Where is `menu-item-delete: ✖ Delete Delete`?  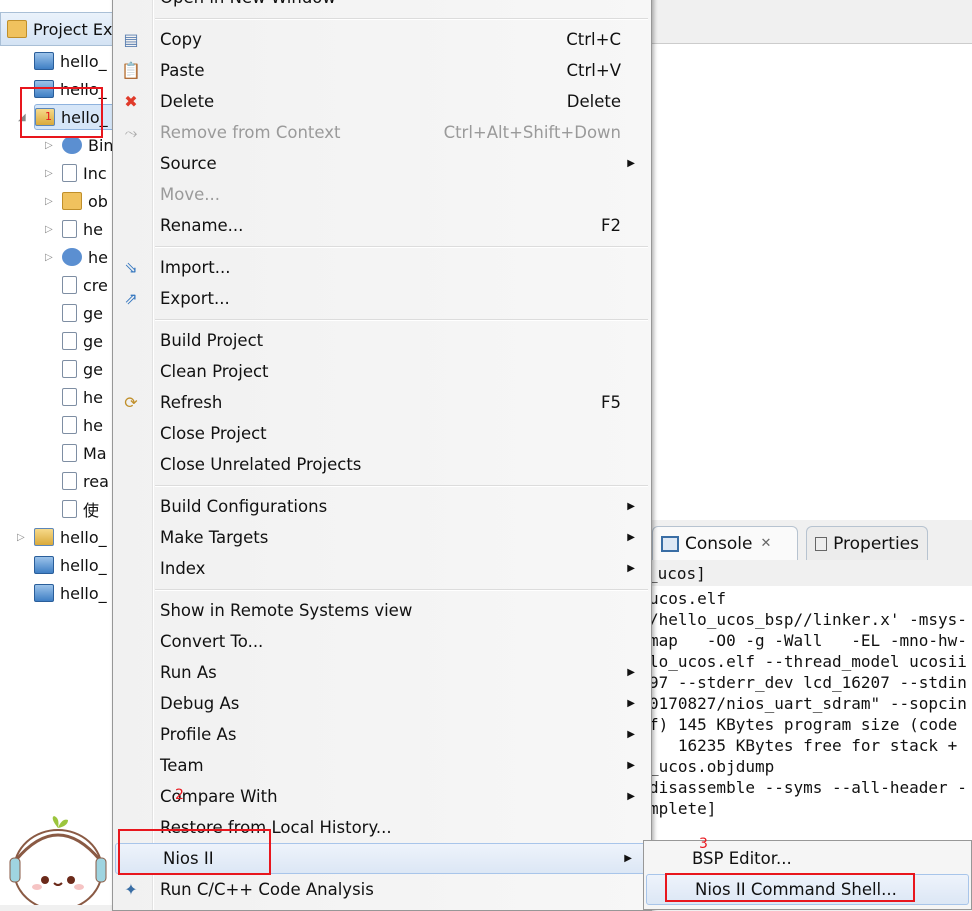 menu-item-delete: ✖ Delete Delete is located at coordinates (382, 101).